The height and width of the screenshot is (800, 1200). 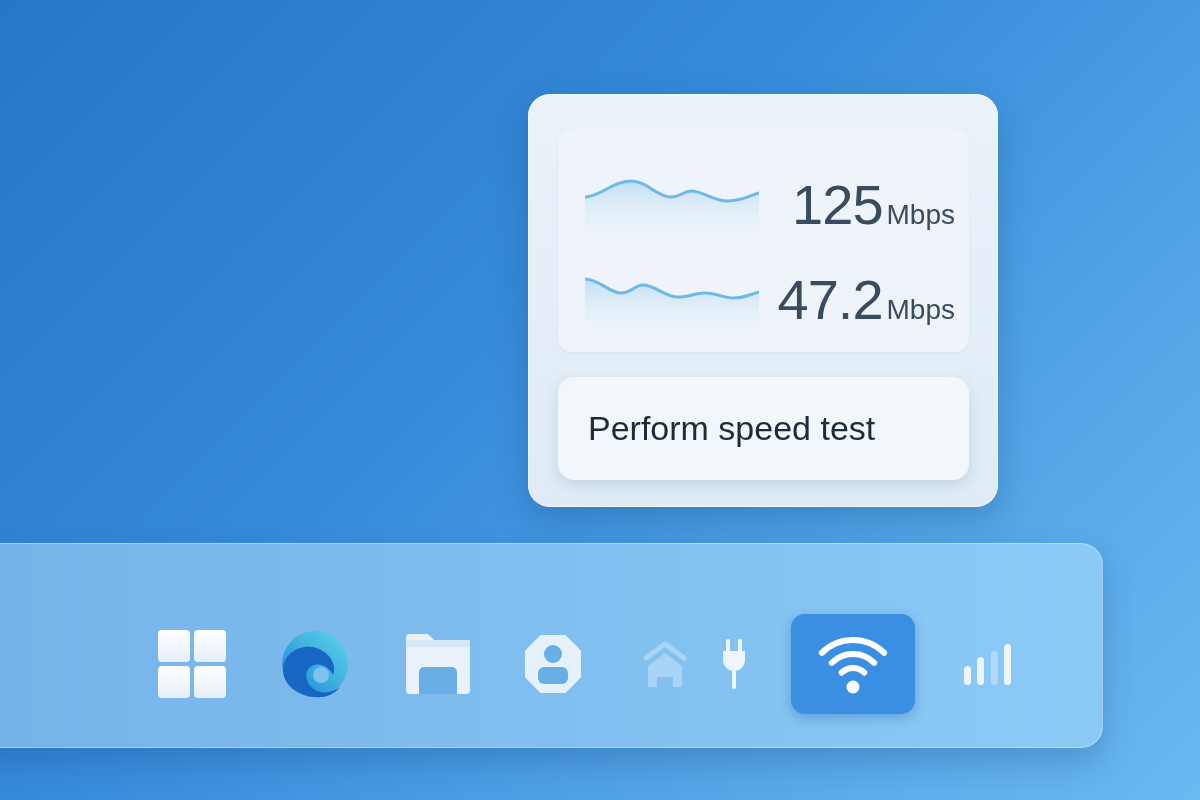 What do you see at coordinates (853, 663) in the screenshot?
I see `wifi-button` at bounding box center [853, 663].